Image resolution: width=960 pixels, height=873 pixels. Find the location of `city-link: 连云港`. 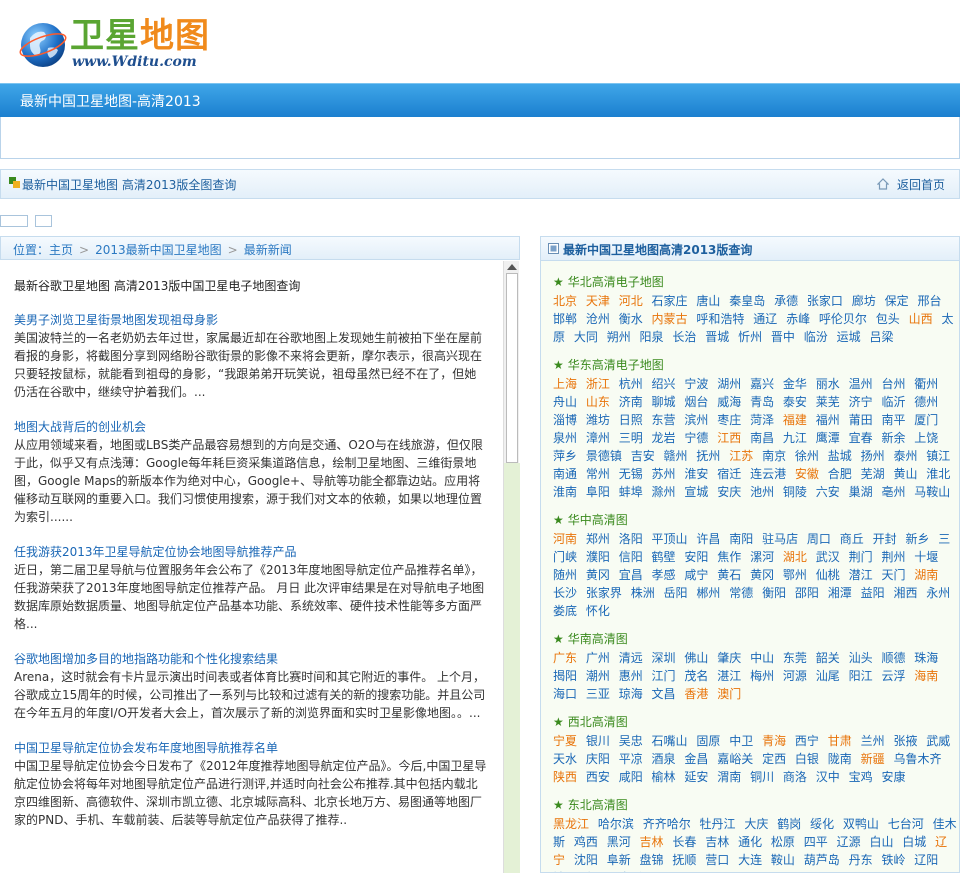

city-link: 连云港 is located at coordinates (768, 474).